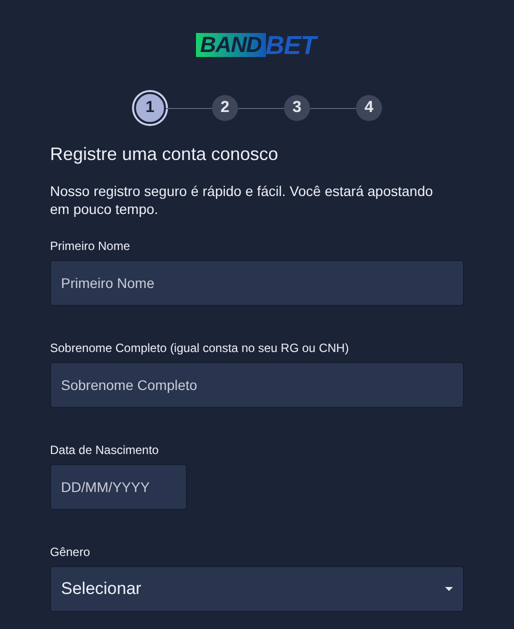 This screenshot has height=629, width=514. Describe the element at coordinates (242, 200) in the screenshot. I see `intro-text: Nosso registro seguro é rápido e fácil. Você estará apostando em pouco tempo.` at that location.